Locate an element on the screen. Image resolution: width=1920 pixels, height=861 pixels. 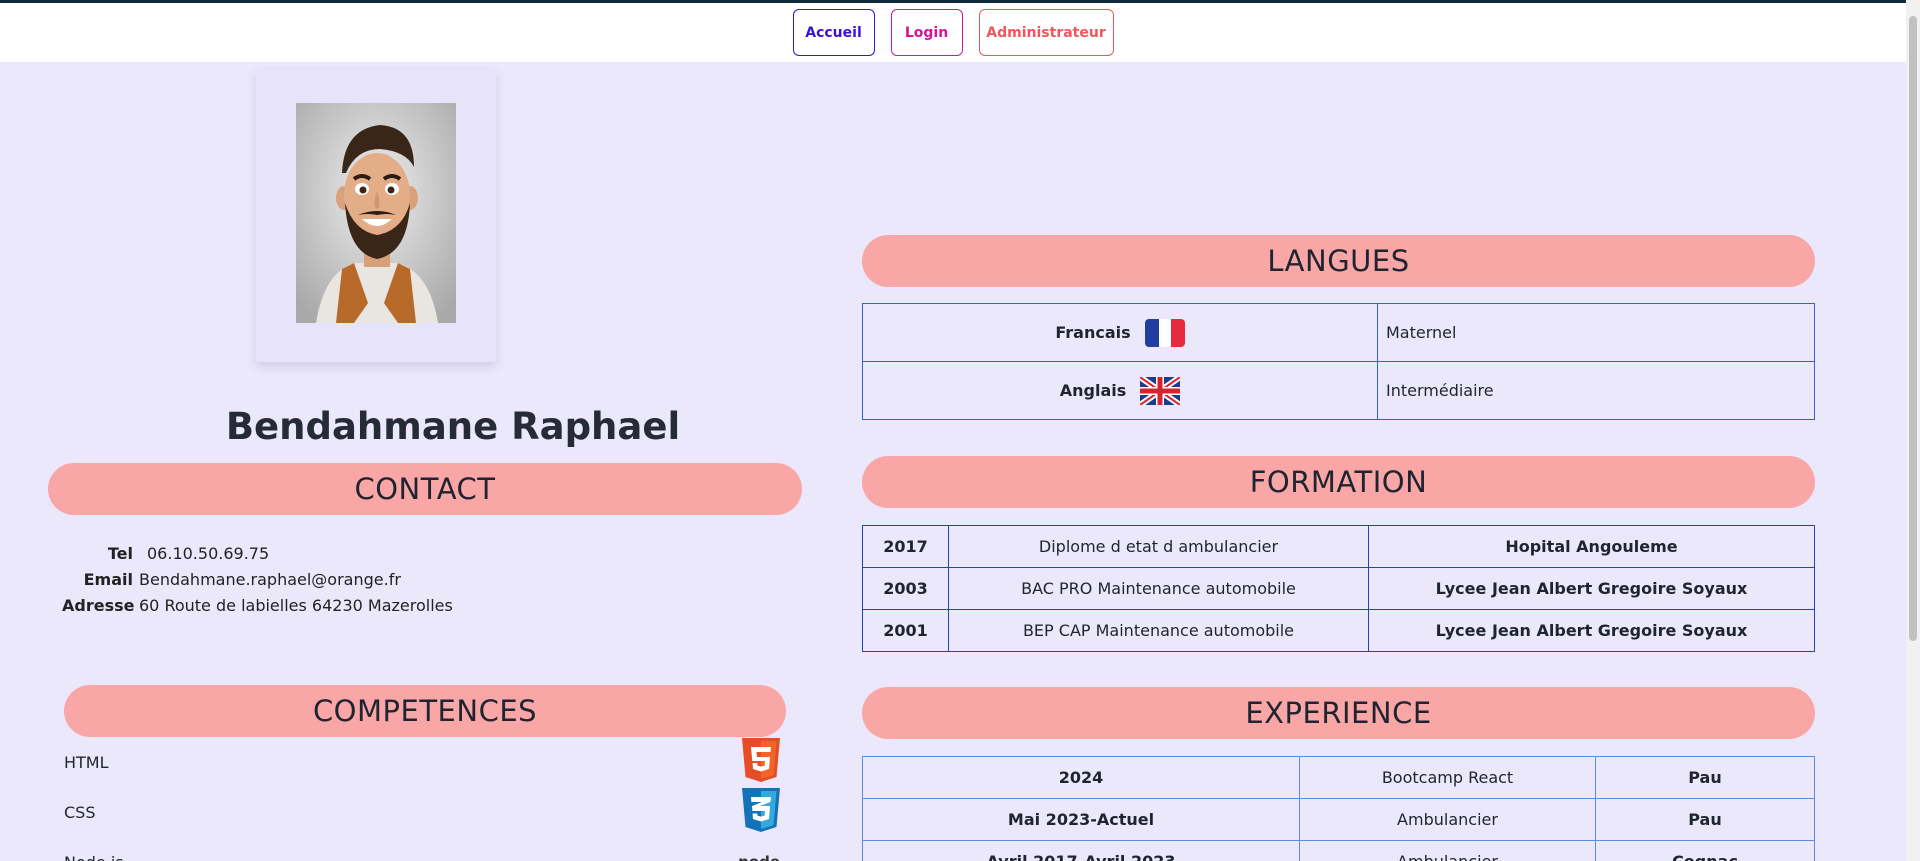
table-row: Anglais Intermédiaire is located at coordinates (1338, 390).